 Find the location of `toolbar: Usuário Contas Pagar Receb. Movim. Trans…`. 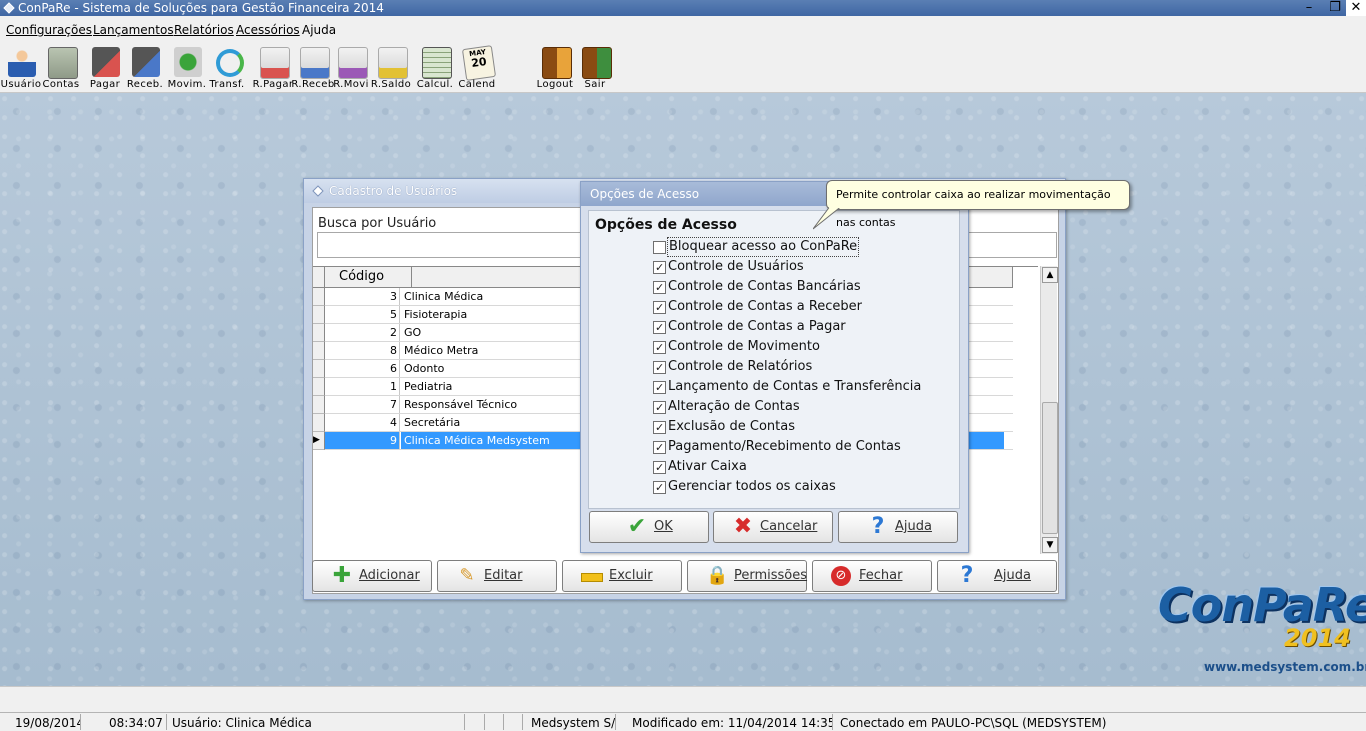

toolbar: Usuário Contas Pagar Receb. Movim. Trans… is located at coordinates (683, 66).